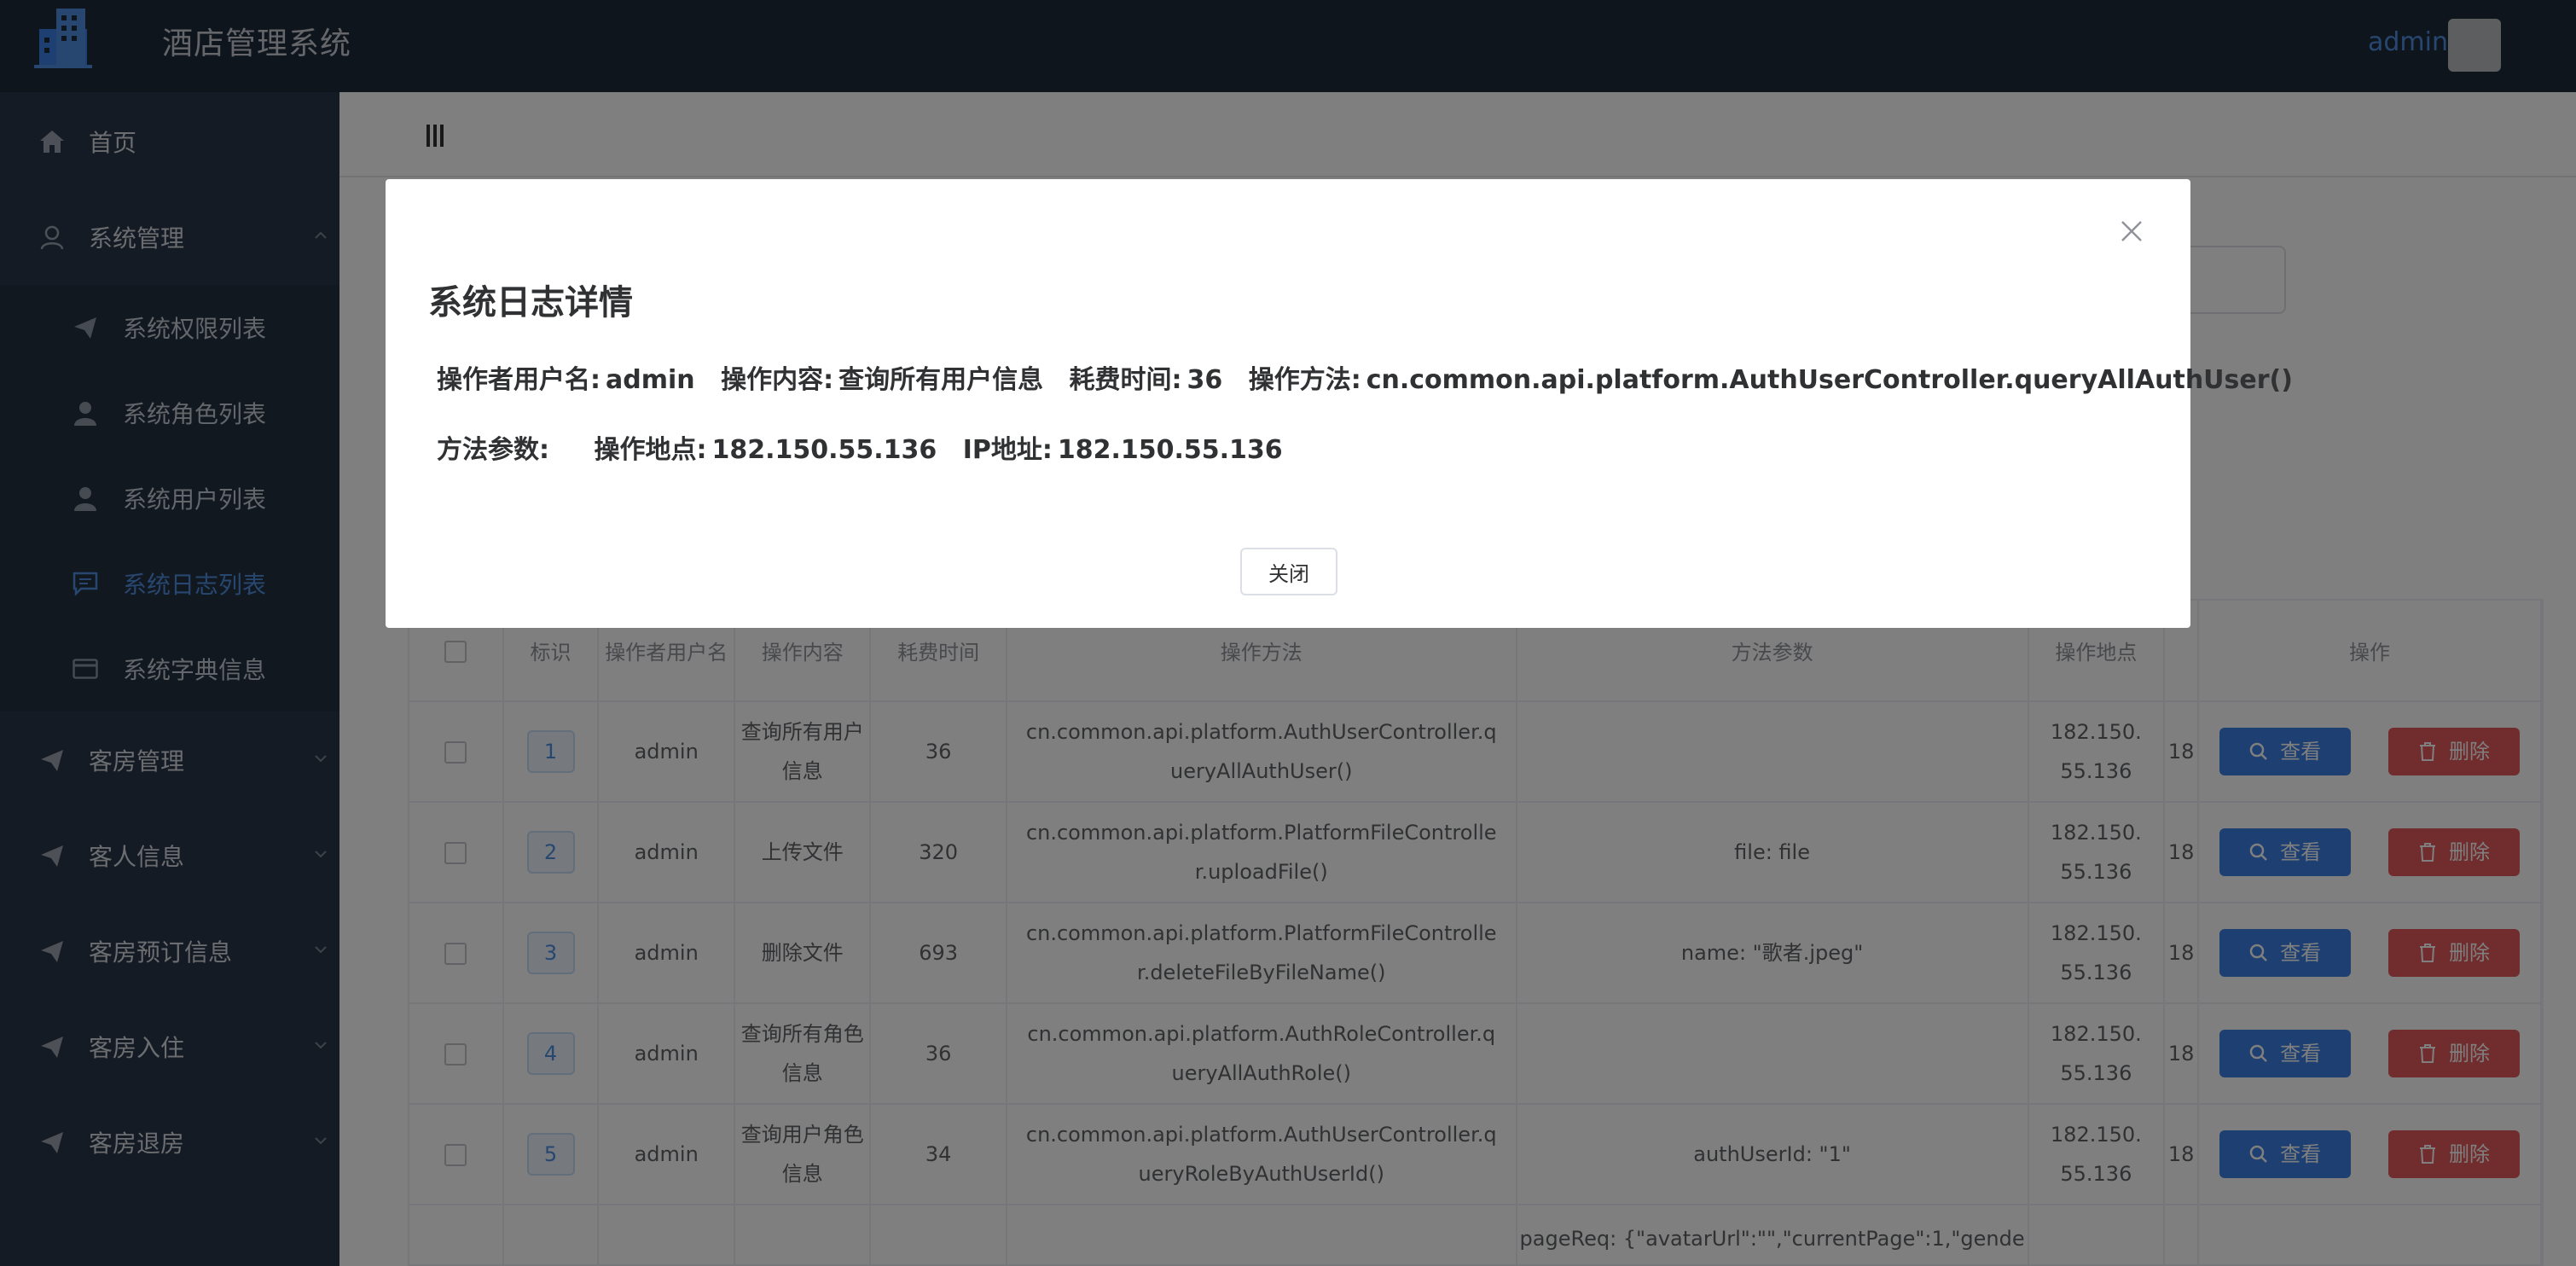  Describe the element at coordinates (493, 450) in the screenshot. I see `params-label: 方法参数:` at that location.